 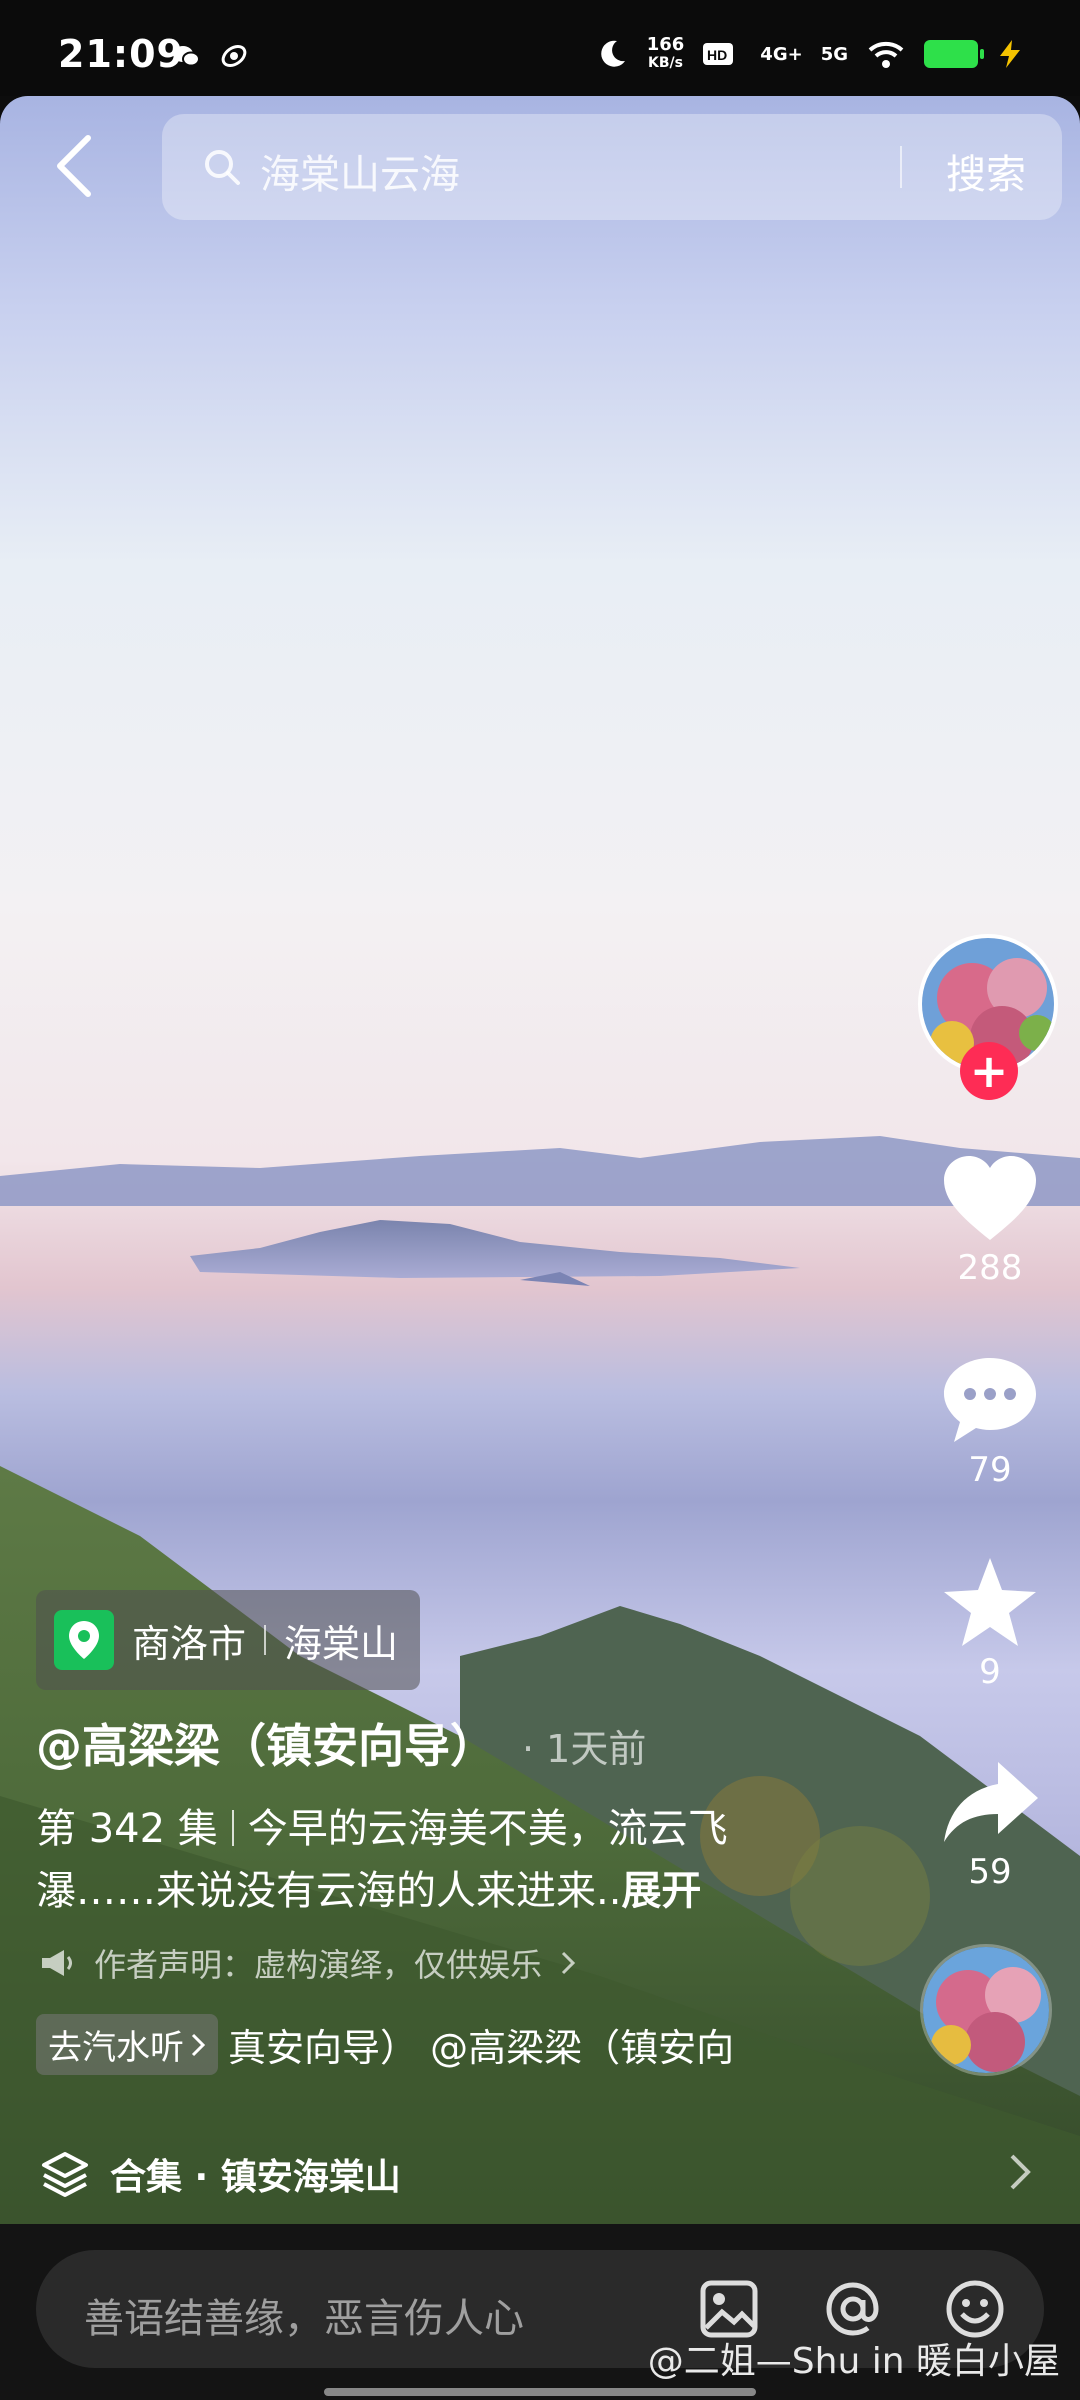 I want to click on watermark: @二姐—Shu in 暖白小屋, so click(x=853, y=2361).